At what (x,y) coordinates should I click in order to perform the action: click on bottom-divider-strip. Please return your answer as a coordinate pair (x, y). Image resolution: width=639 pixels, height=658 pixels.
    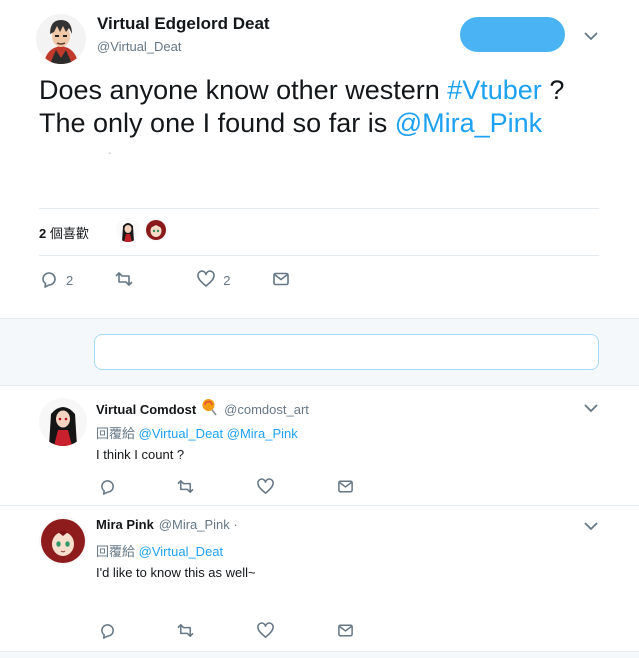
    Looking at the image, I should click on (319, 654).